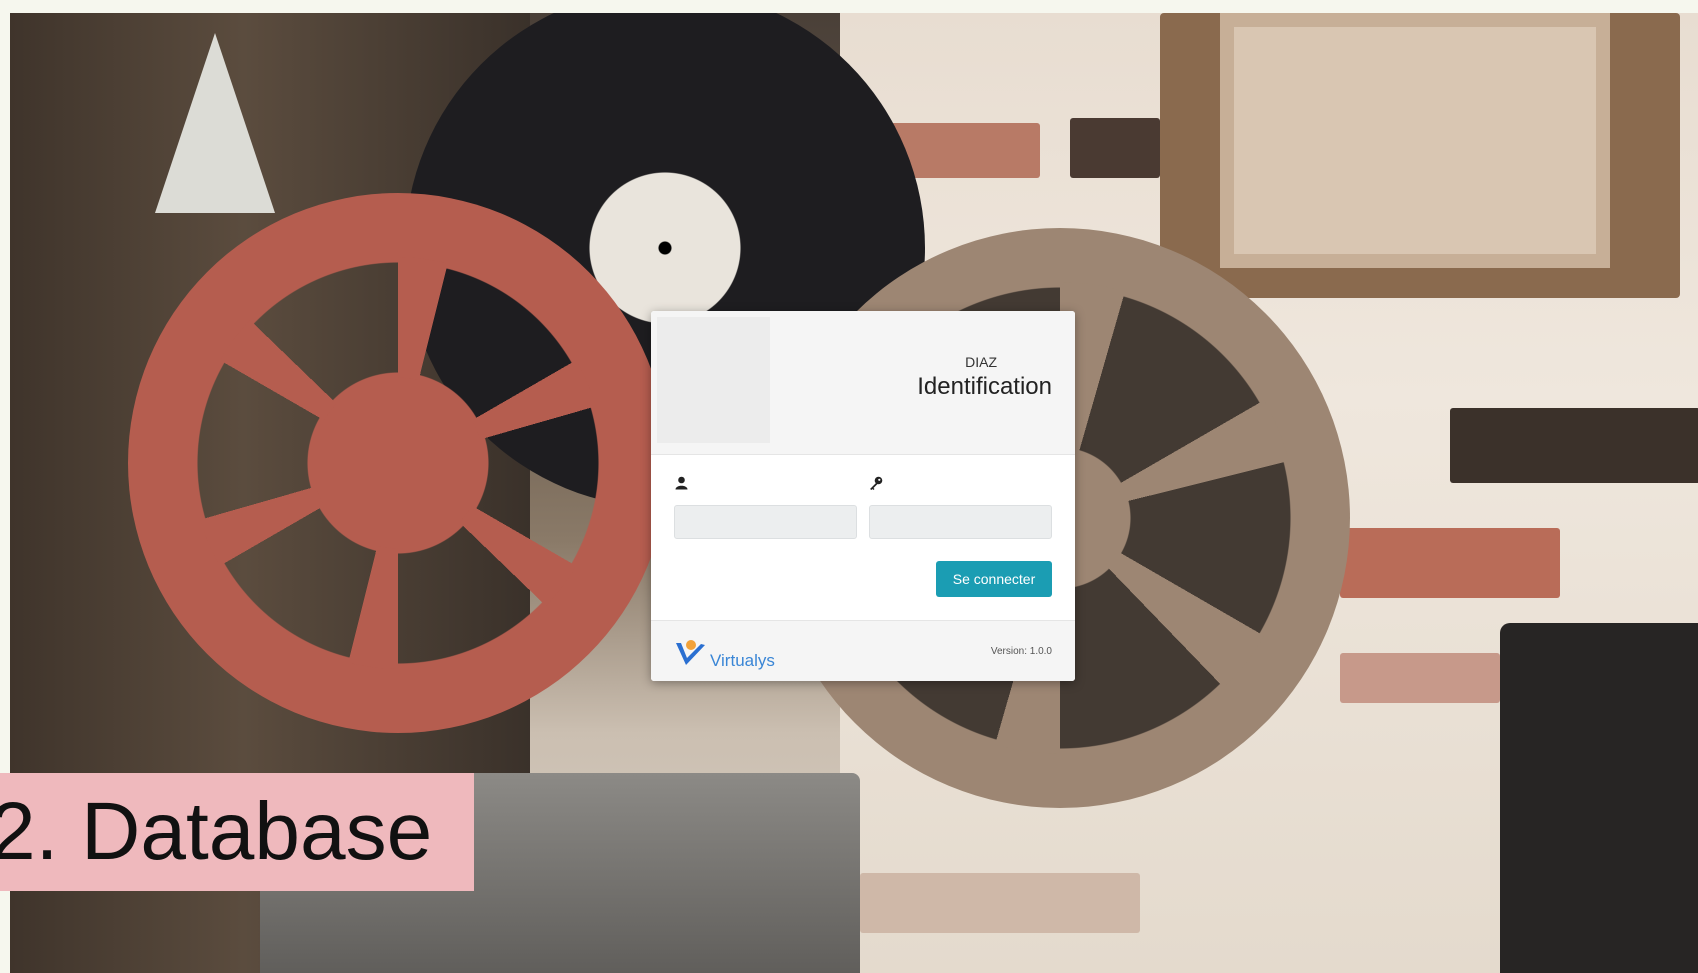 This screenshot has height=973, width=1698. Describe the element at coordinates (690, 652) in the screenshot. I see `virtualys-mark-icon` at that location.